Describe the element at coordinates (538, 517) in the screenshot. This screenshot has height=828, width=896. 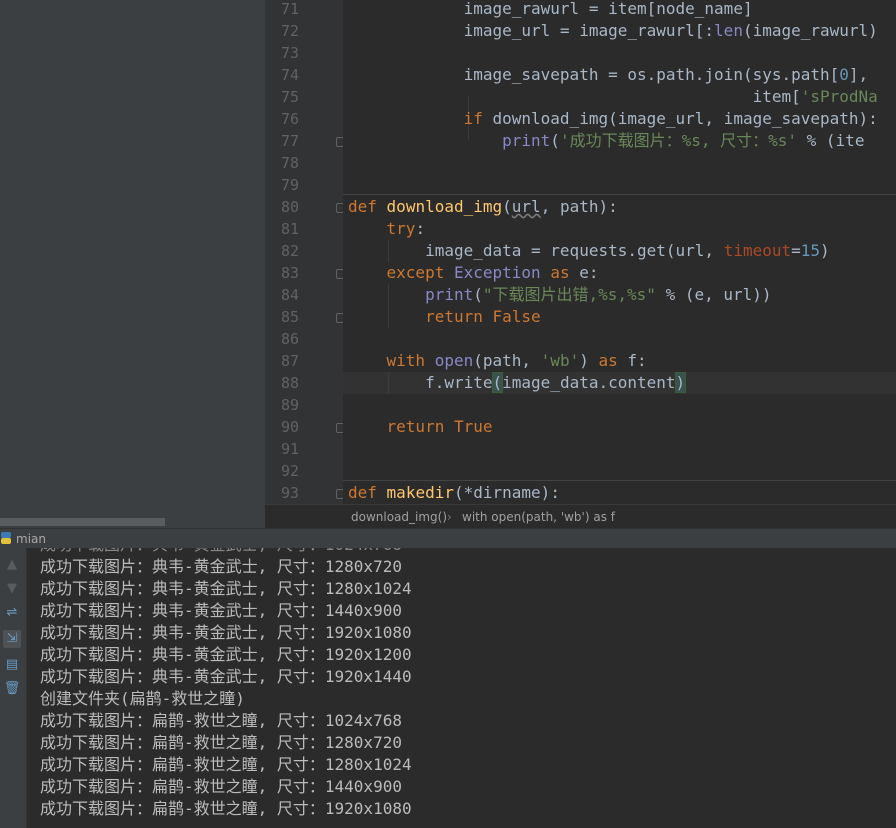
I see `breadcrumb-block: with open(path, 'wb') as f` at that location.